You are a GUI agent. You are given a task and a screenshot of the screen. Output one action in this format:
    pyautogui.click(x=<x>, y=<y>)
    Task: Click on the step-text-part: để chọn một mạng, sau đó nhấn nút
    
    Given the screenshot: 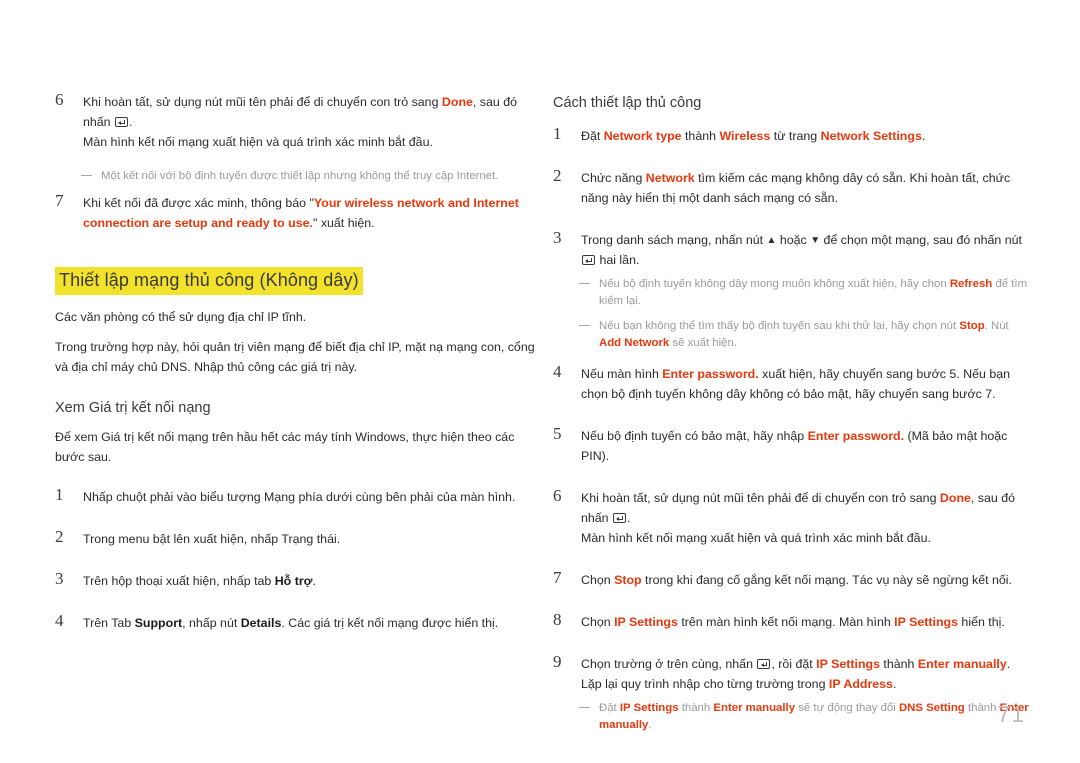 What is the action you would take?
    pyautogui.click(x=921, y=240)
    